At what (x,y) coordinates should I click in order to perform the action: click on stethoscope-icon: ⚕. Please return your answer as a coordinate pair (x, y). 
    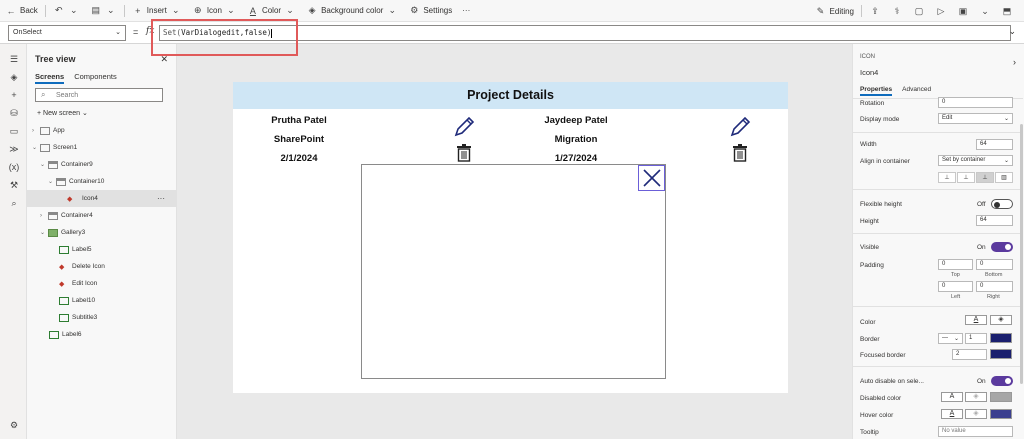
    Looking at the image, I should click on (897, 10).